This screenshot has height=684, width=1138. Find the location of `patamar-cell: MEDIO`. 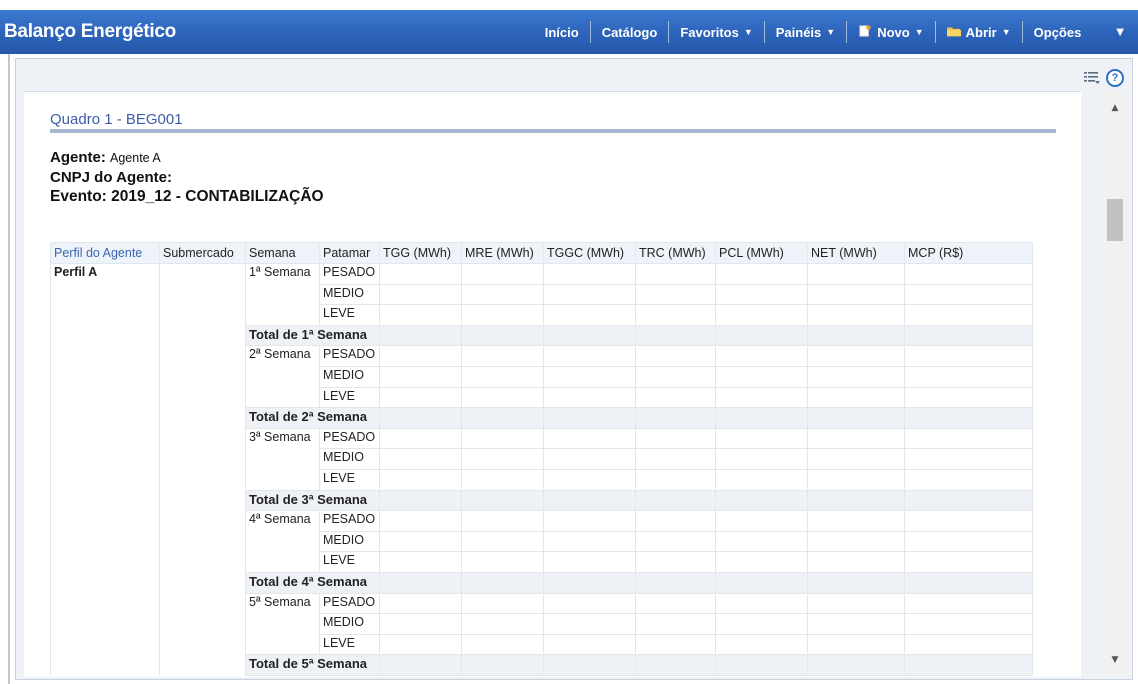

patamar-cell: MEDIO is located at coordinates (349, 541).